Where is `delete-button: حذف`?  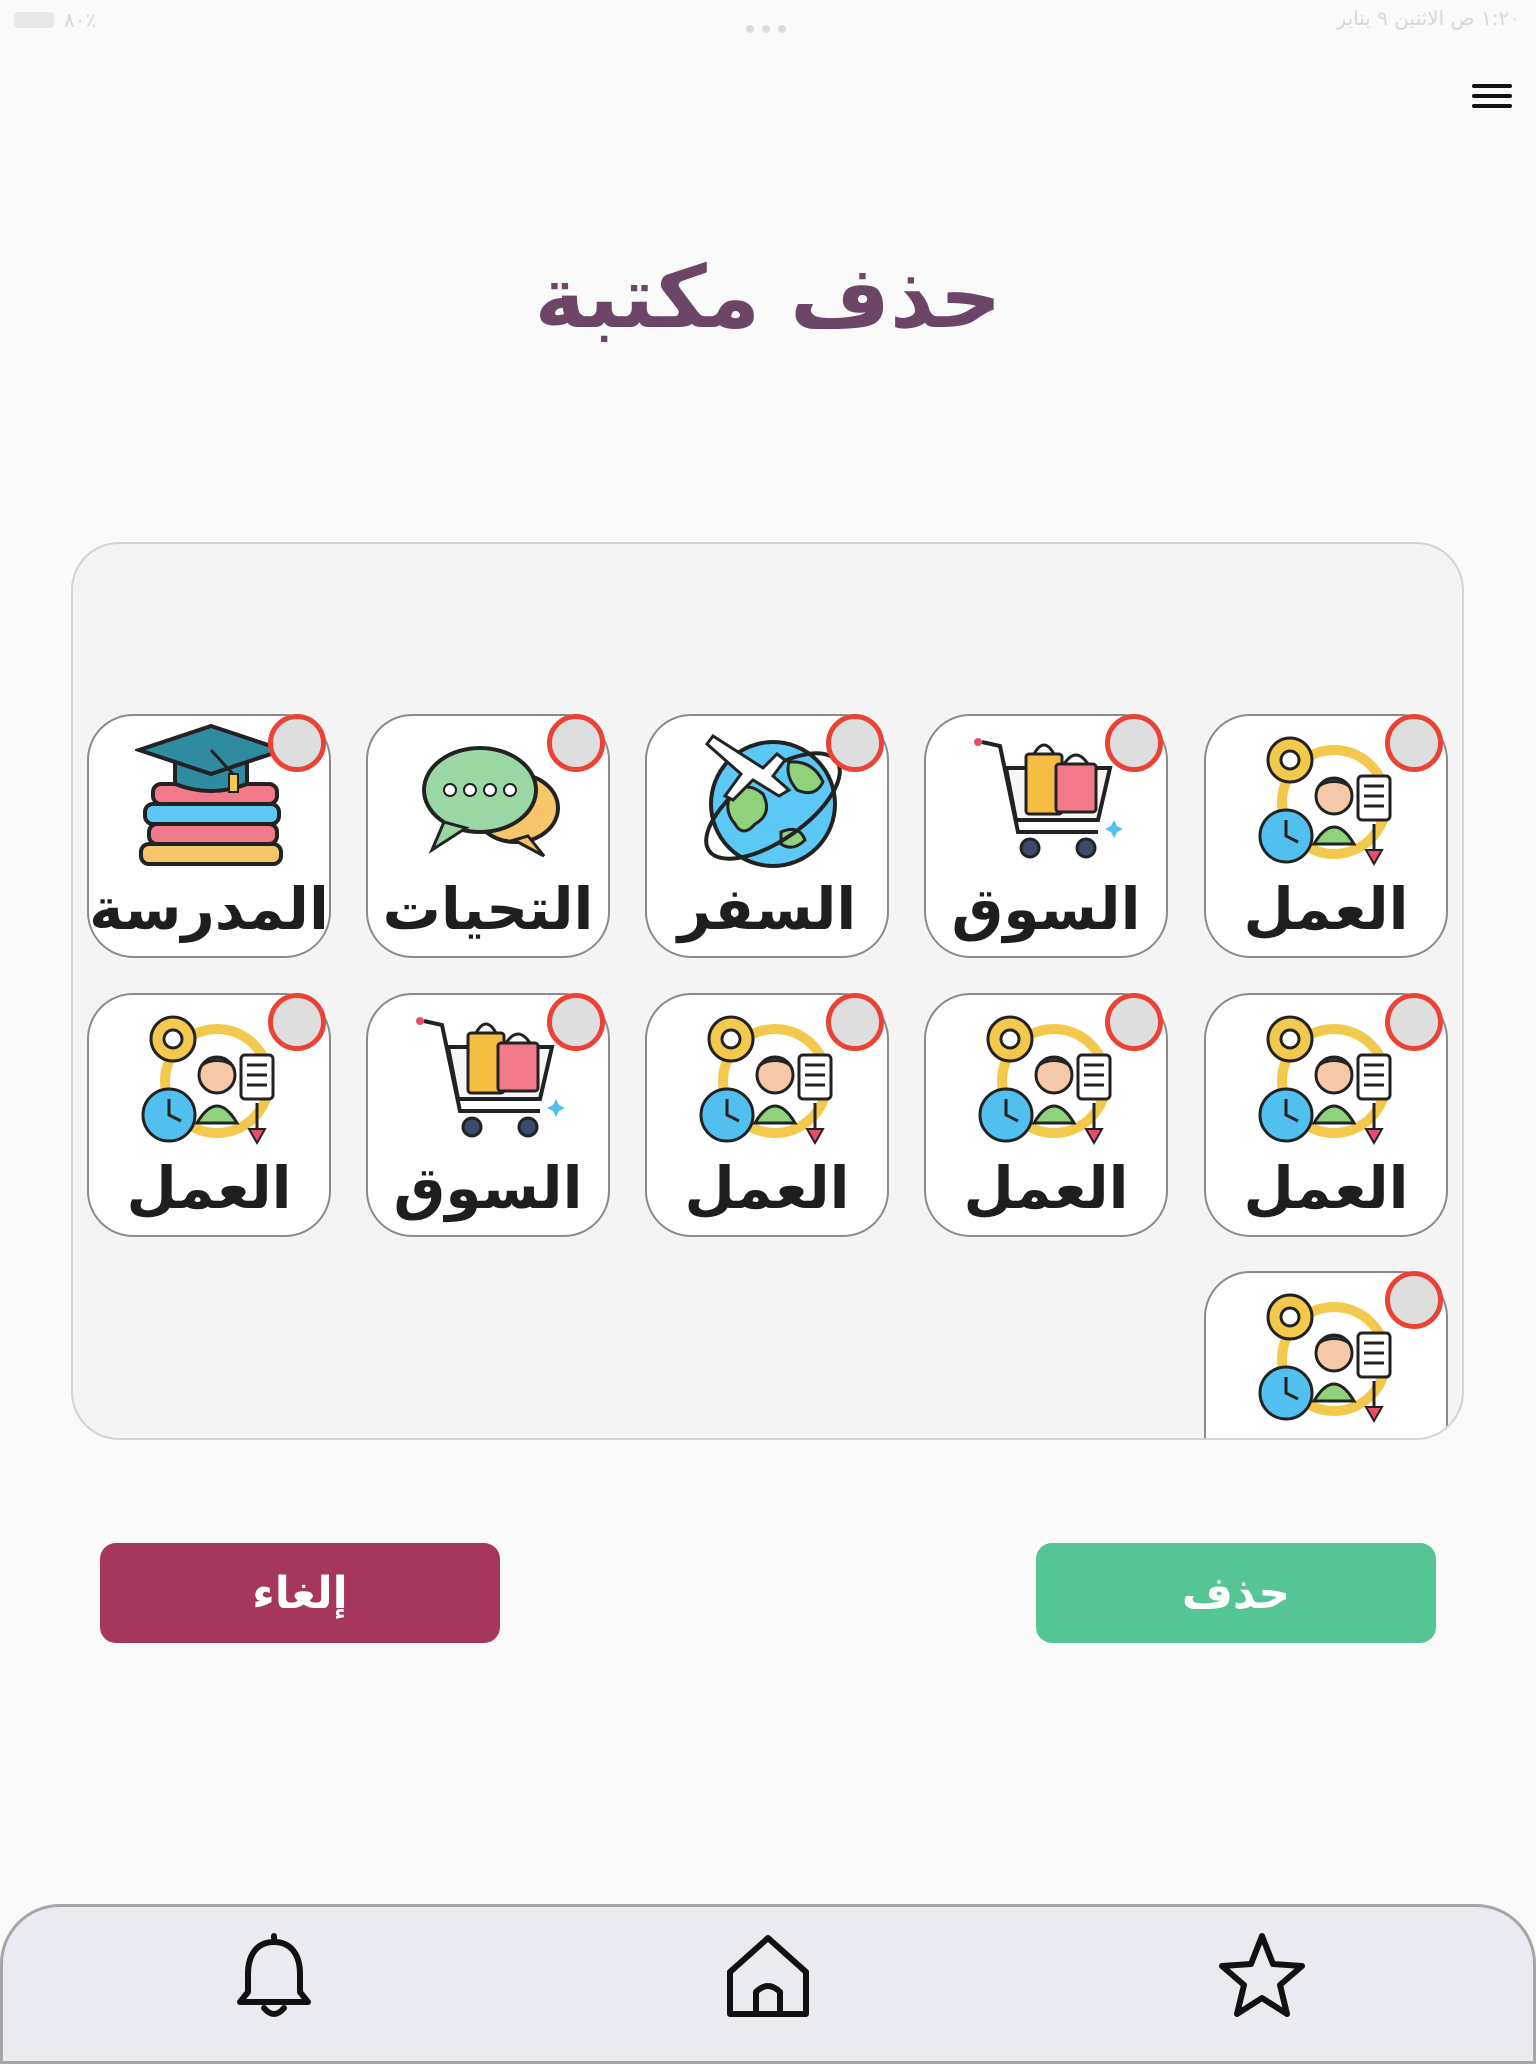 delete-button: حذف is located at coordinates (1236, 1593).